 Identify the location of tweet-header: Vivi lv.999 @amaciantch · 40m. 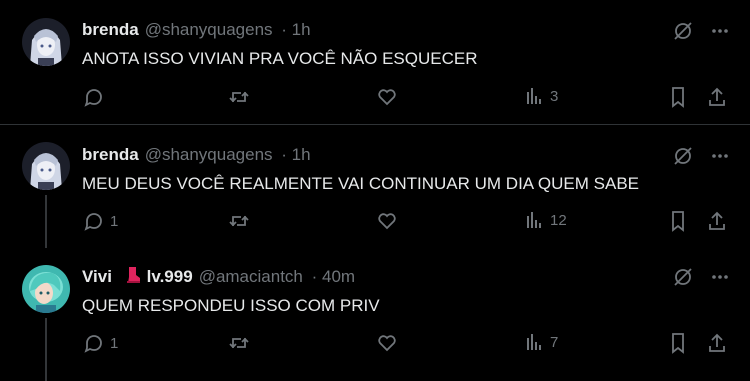
(218, 277).